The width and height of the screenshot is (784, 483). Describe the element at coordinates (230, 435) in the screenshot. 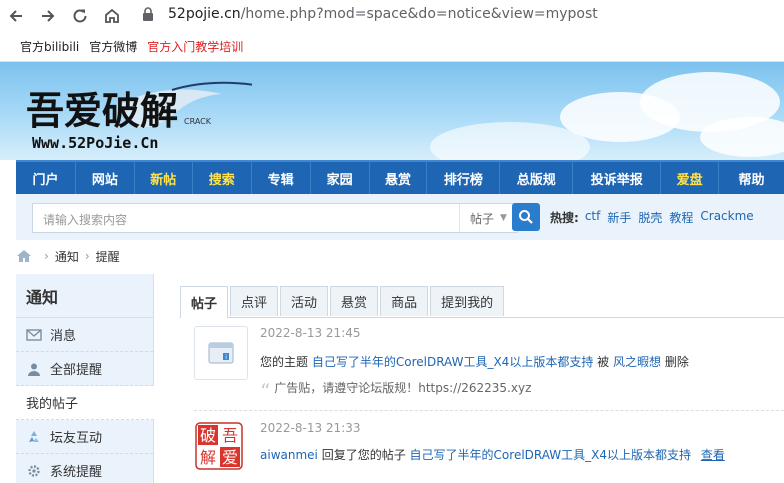

I see `svg-text: 吾` at that location.